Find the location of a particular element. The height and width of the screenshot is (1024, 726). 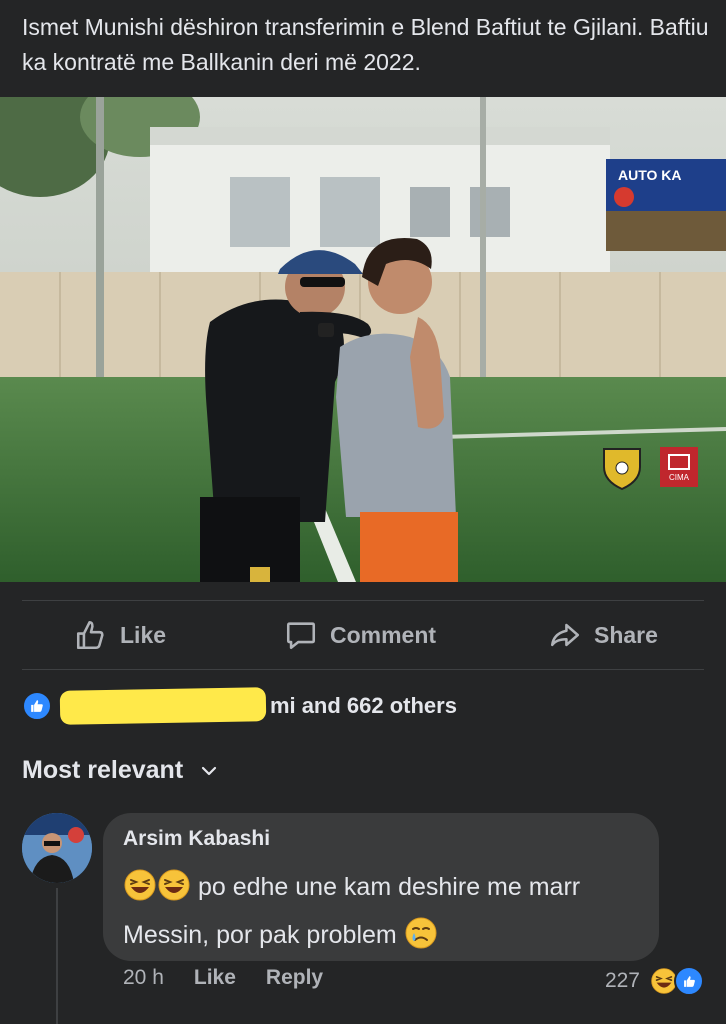

like-button: Like is located at coordinates (120, 635).